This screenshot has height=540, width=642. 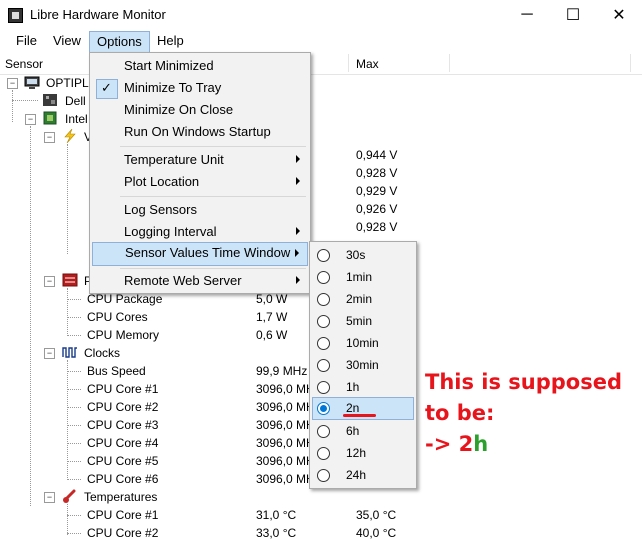 What do you see at coordinates (363, 408) in the screenshot?
I see `time-window-option-selected: 2n` at bounding box center [363, 408].